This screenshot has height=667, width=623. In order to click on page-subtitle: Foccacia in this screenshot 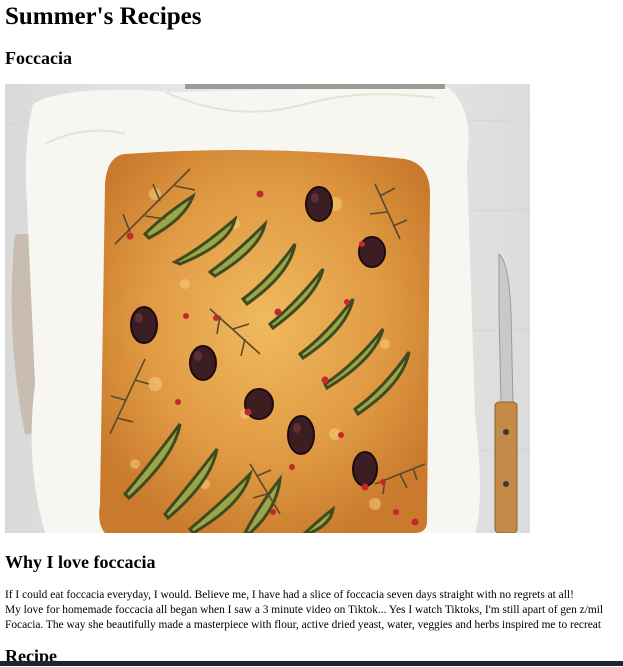, I will do `click(38, 58)`.